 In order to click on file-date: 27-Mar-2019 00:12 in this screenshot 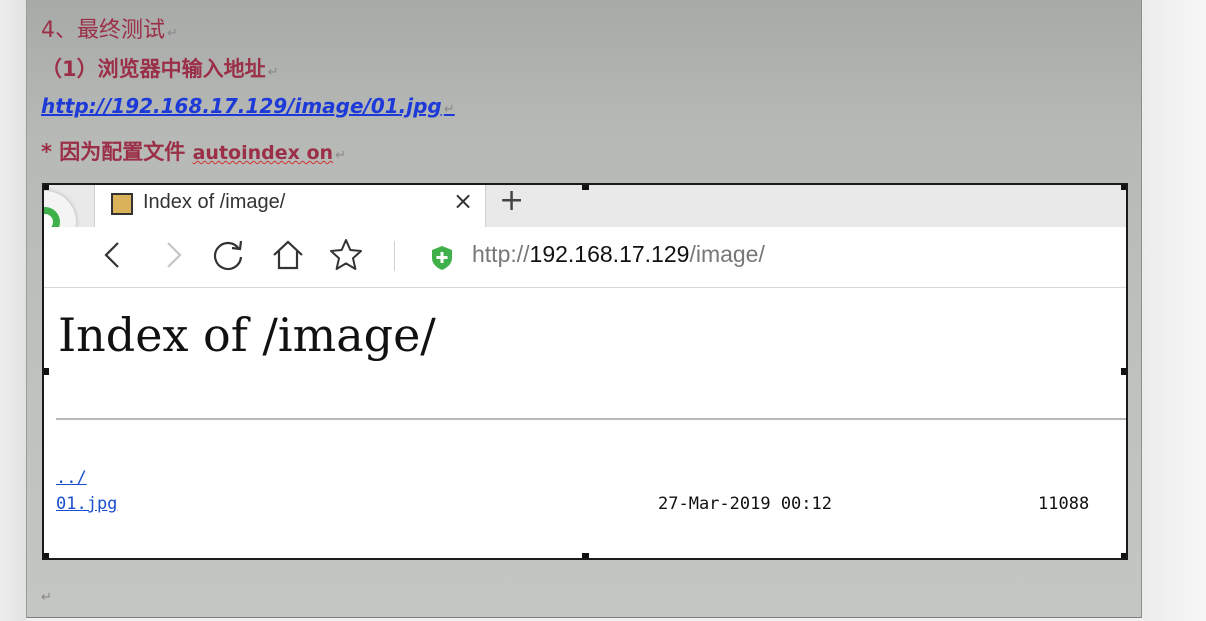, I will do `click(745, 504)`.